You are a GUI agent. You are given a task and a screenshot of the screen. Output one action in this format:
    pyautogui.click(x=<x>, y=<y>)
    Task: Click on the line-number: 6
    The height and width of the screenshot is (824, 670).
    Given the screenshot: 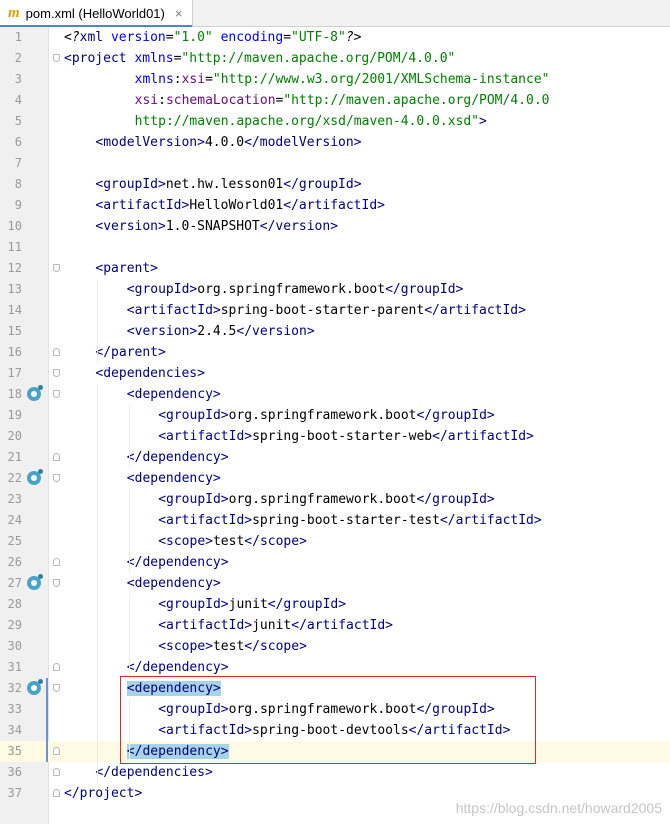 What is the action you would take?
    pyautogui.click(x=18, y=142)
    